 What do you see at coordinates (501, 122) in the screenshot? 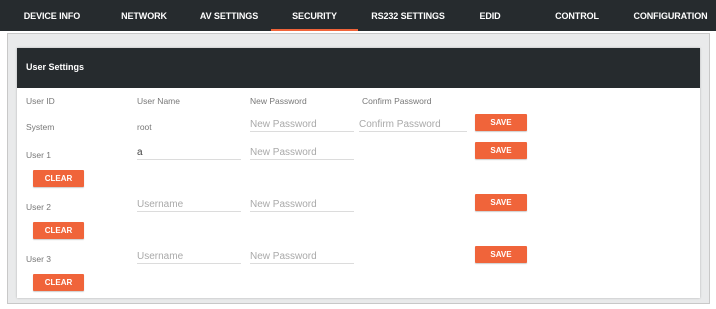
I see `save-button-system: SAVE` at bounding box center [501, 122].